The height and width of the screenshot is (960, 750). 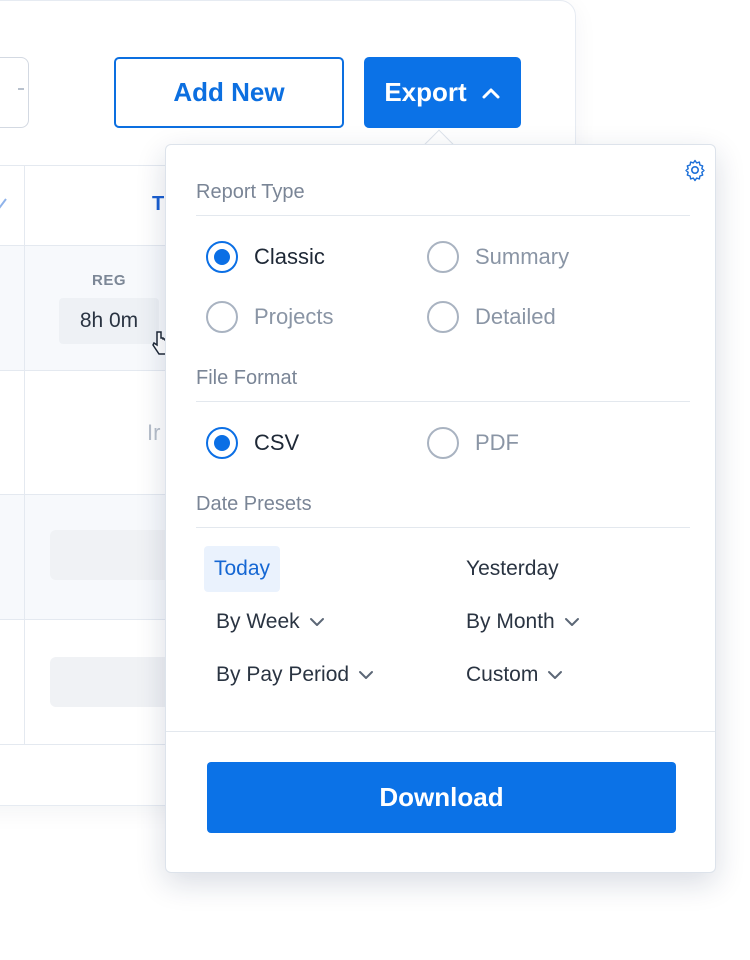 I want to click on report-type-title: Report Type, so click(x=250, y=192).